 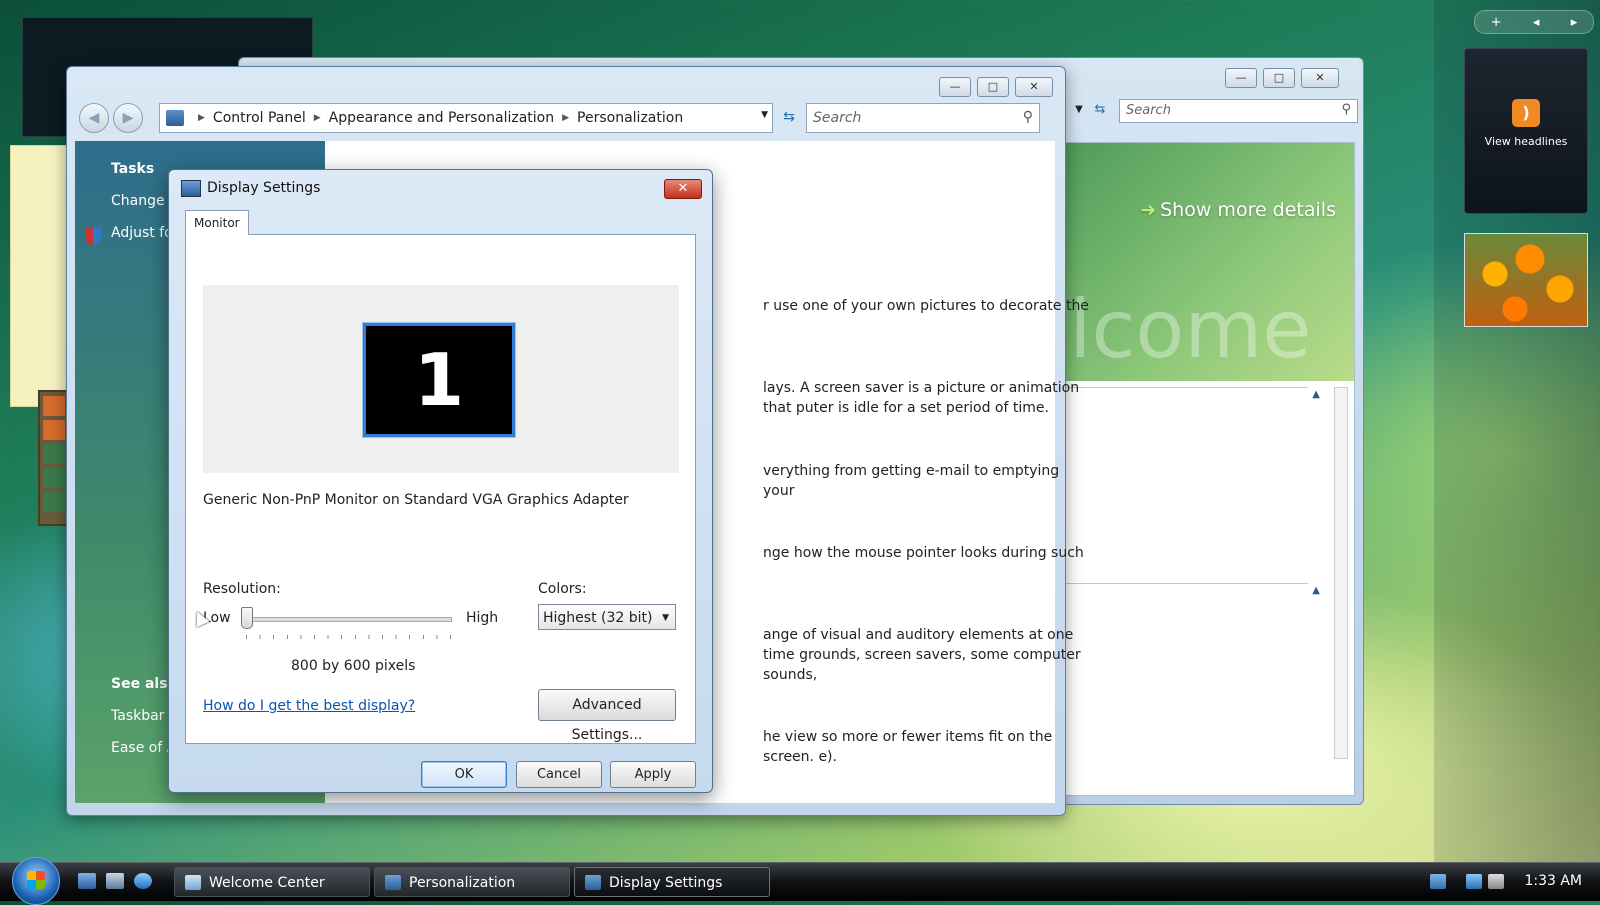 What do you see at coordinates (217, 222) in the screenshot?
I see `tab-monitor: Monitor` at bounding box center [217, 222].